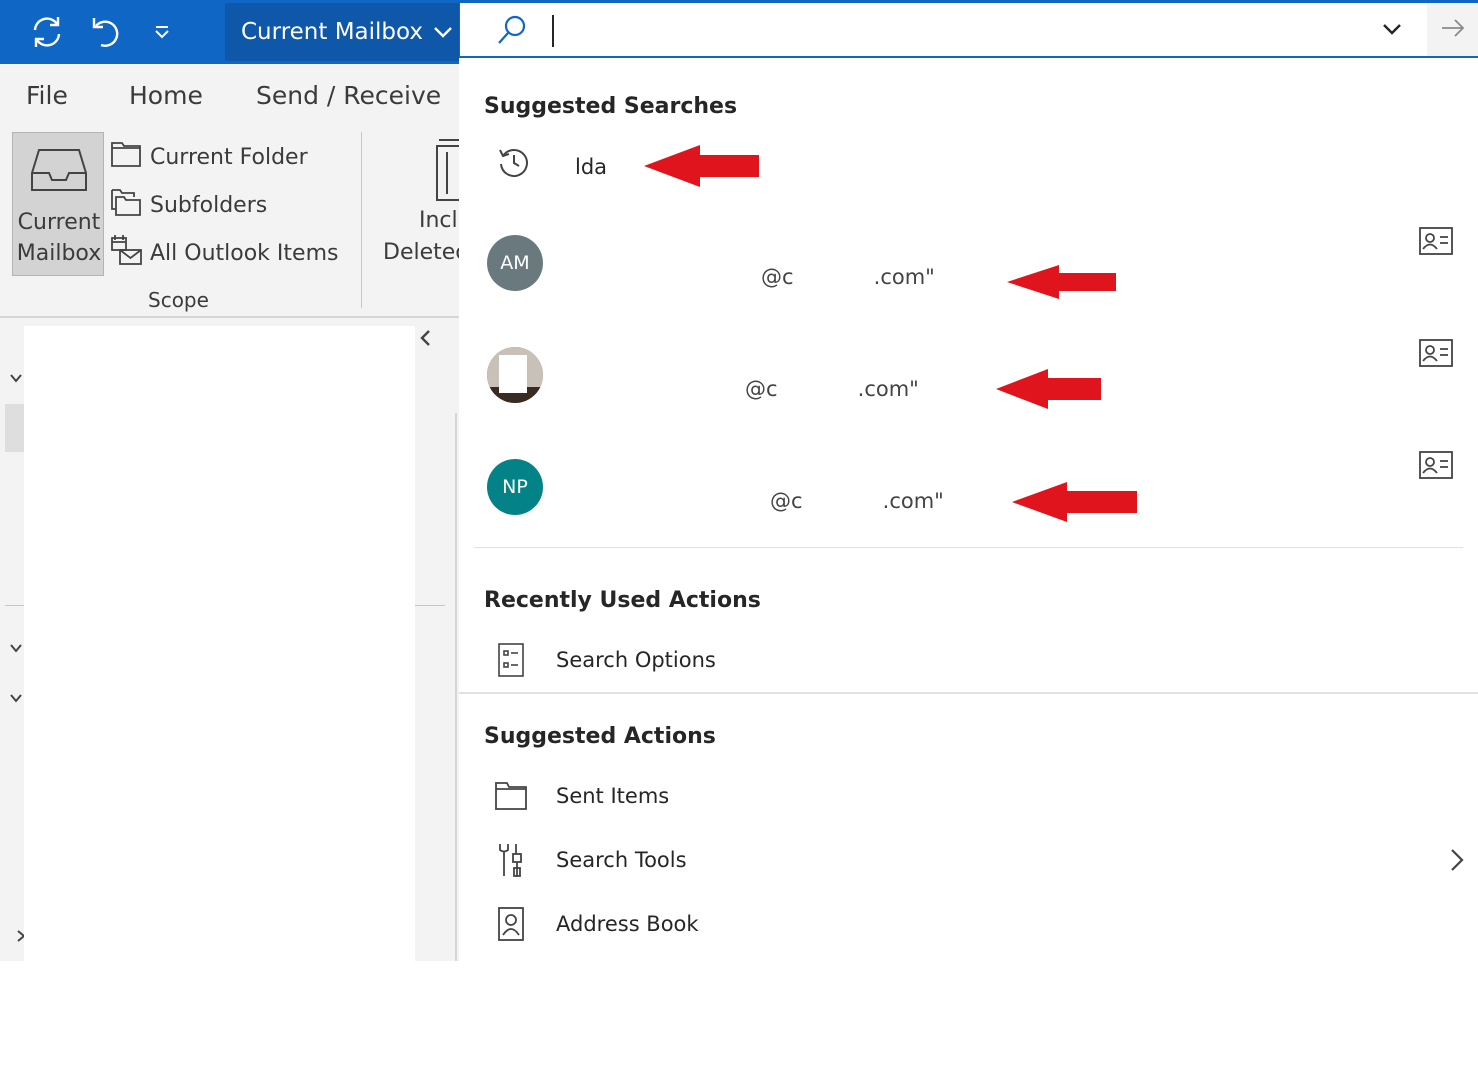 Image resolution: width=1478 pixels, height=1089 pixels. I want to click on title-bar: Current Mailbox, so click(229, 32).